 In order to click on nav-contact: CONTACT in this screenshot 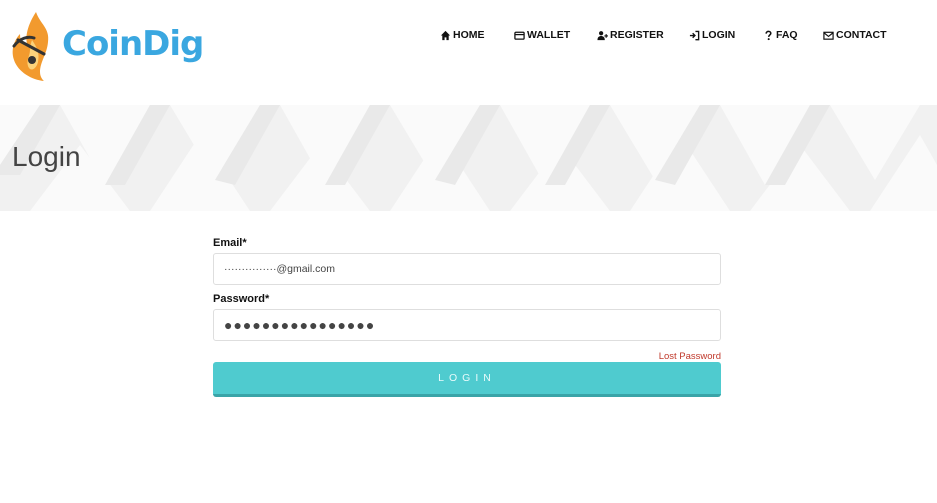, I will do `click(863, 35)`.